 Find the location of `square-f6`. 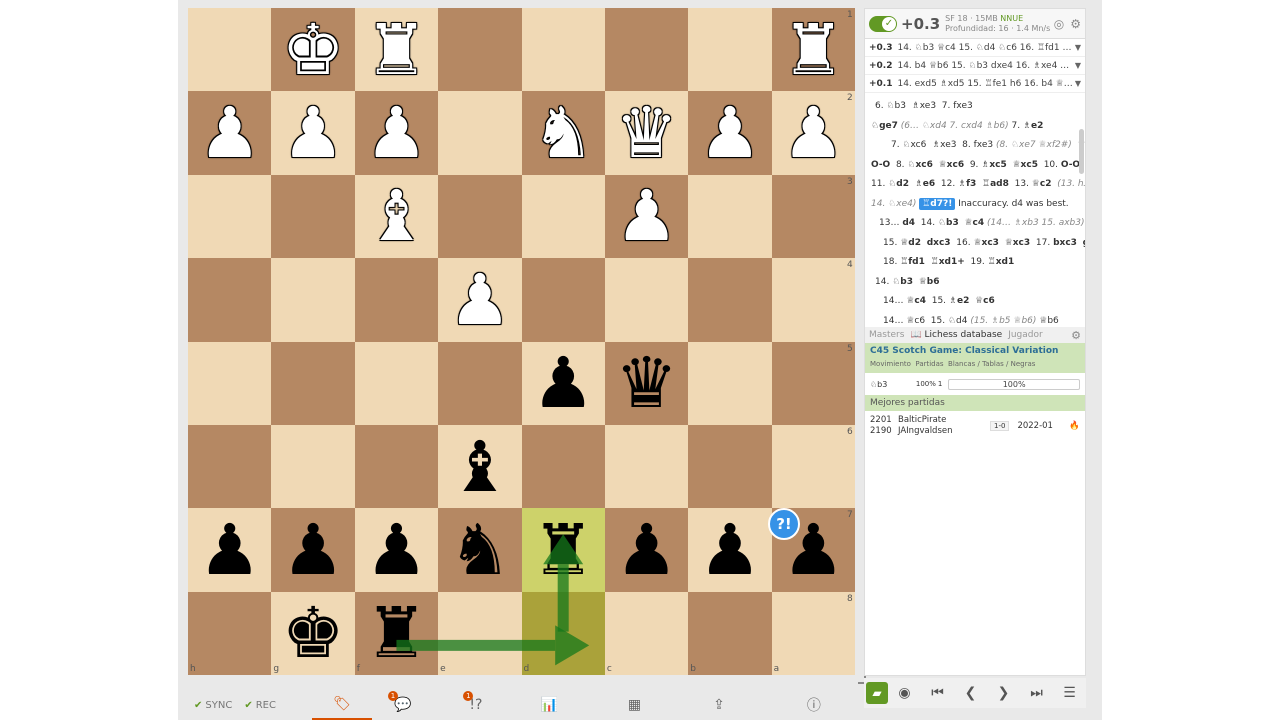

square-f6 is located at coordinates (396, 466).